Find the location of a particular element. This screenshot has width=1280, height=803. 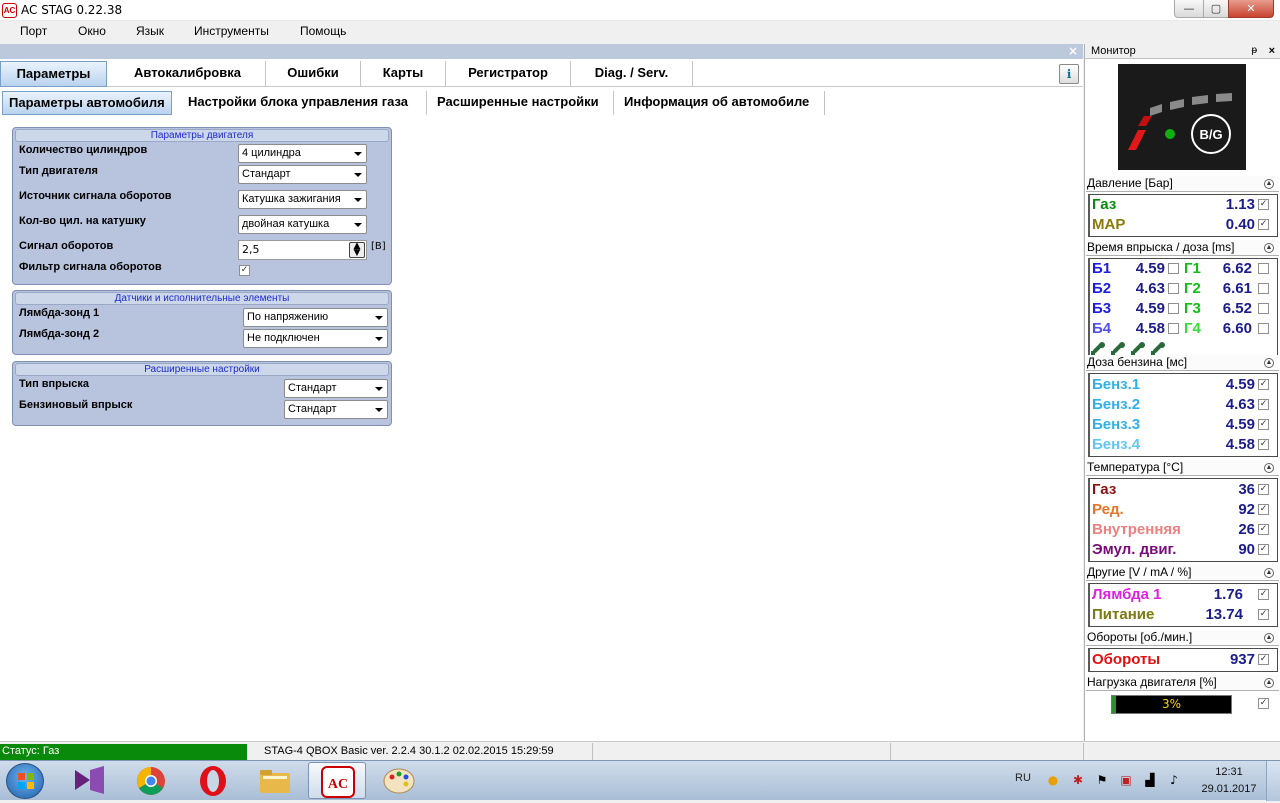

select-value: Не подключен is located at coordinates (283, 338).